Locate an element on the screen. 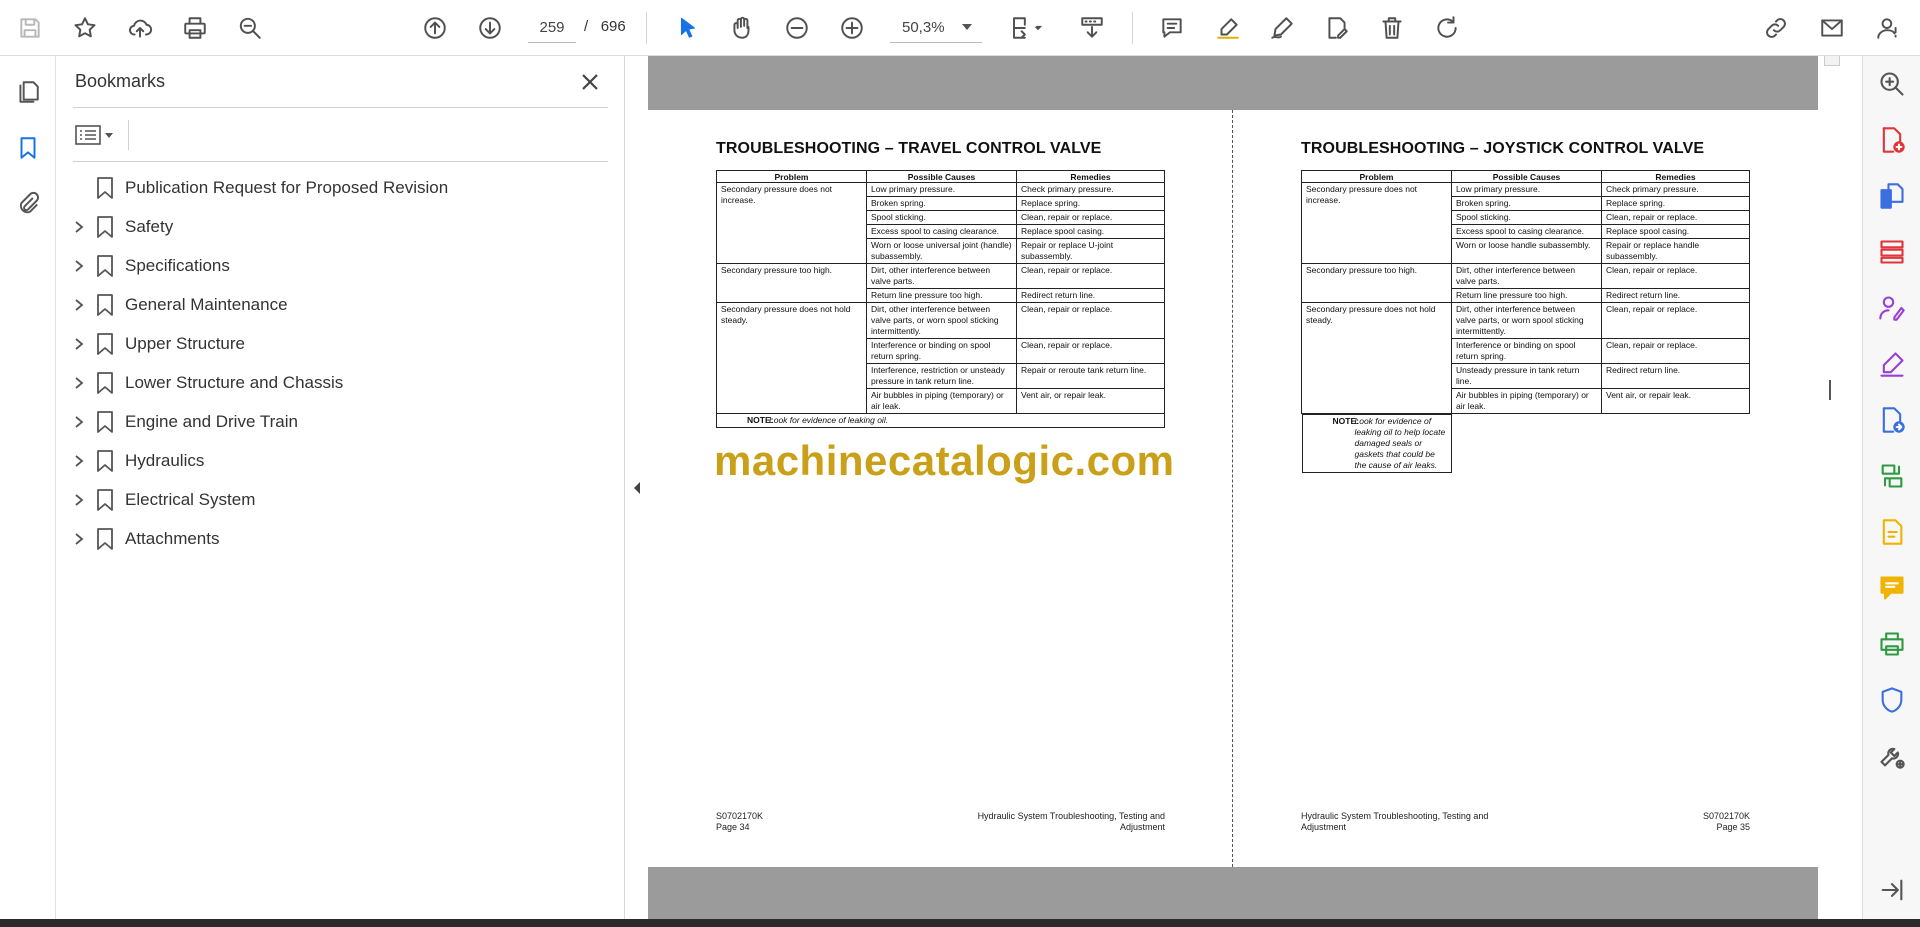 This screenshot has width=1920, height=927. zoom-dropdown-caret is located at coordinates (967, 27).